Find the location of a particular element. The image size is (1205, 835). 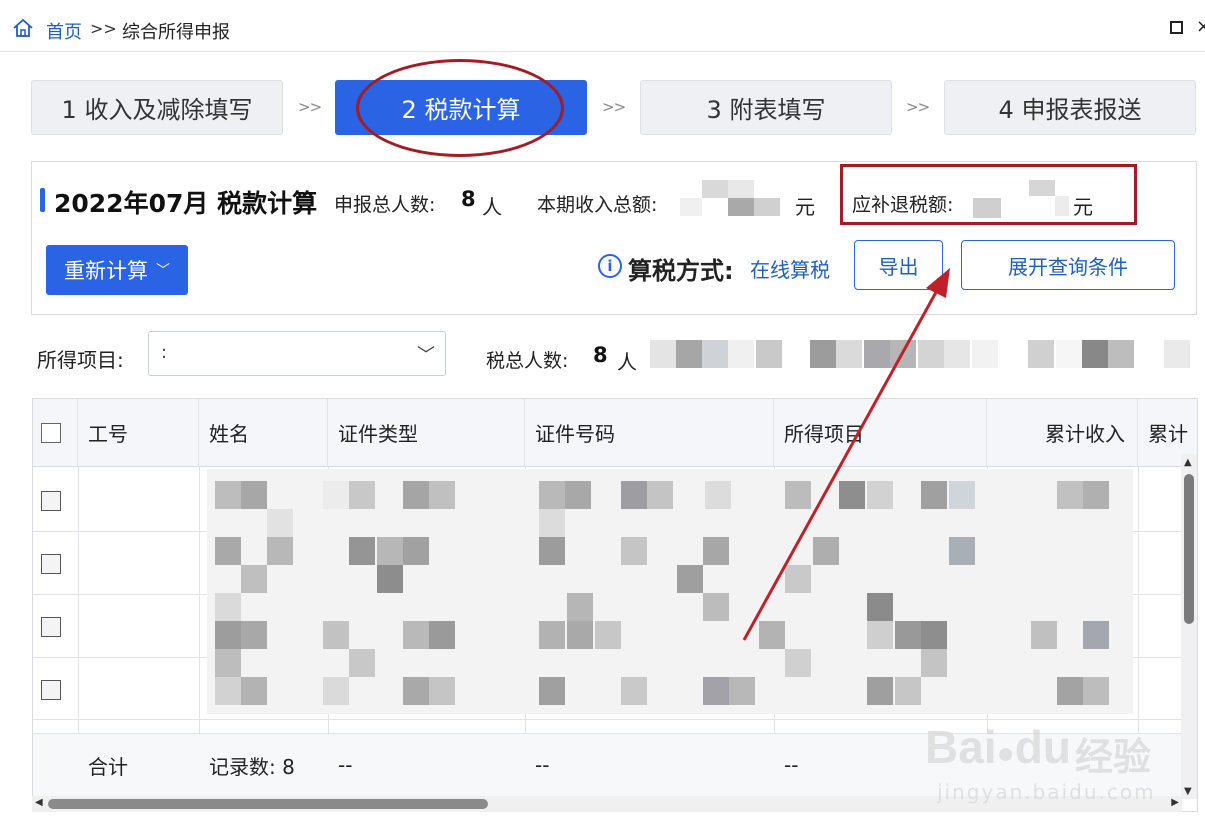

header-select-all is located at coordinates (55, 433).